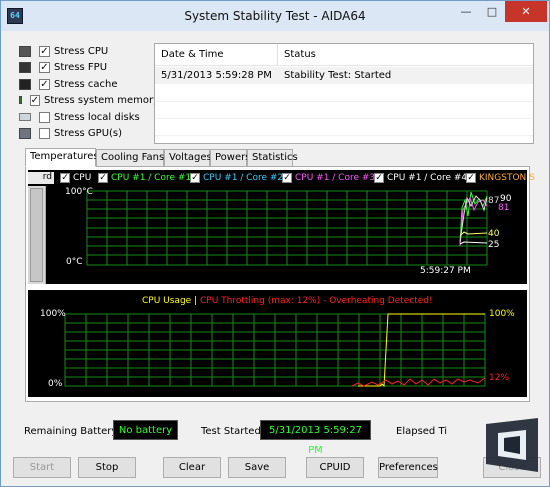 This screenshot has width=550, height=487. I want to click on save-button: Save, so click(257, 467).